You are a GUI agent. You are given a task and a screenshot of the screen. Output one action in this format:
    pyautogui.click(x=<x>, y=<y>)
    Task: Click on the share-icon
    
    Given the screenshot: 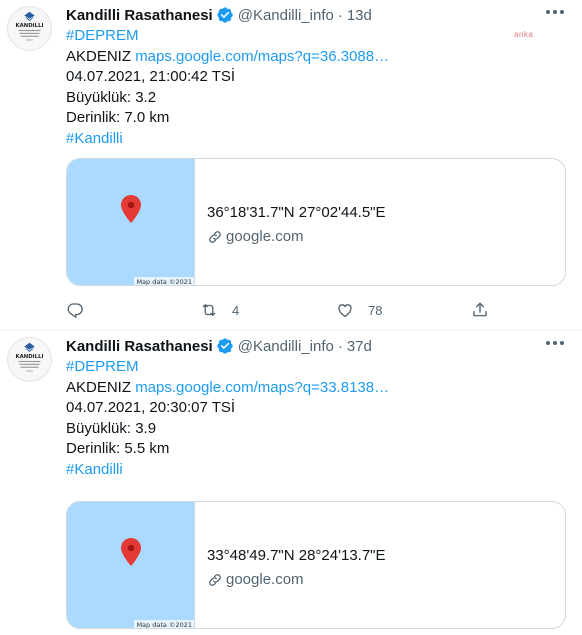 What is the action you would take?
    pyautogui.click(x=480, y=309)
    